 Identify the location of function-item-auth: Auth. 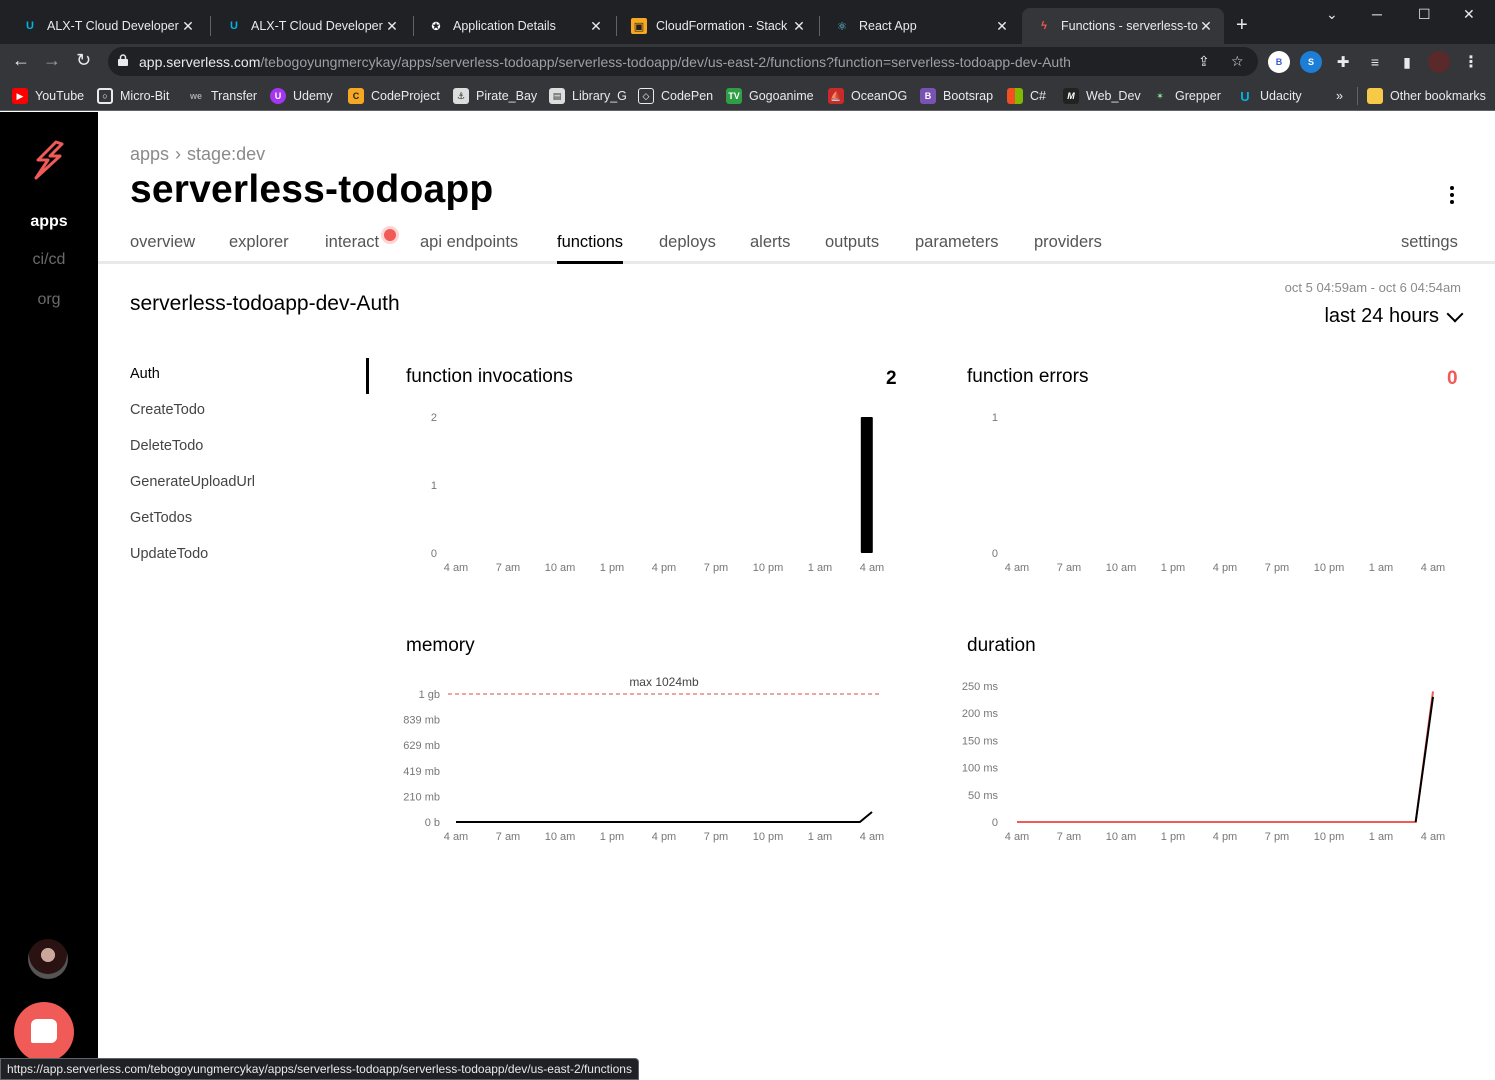
(145, 374).